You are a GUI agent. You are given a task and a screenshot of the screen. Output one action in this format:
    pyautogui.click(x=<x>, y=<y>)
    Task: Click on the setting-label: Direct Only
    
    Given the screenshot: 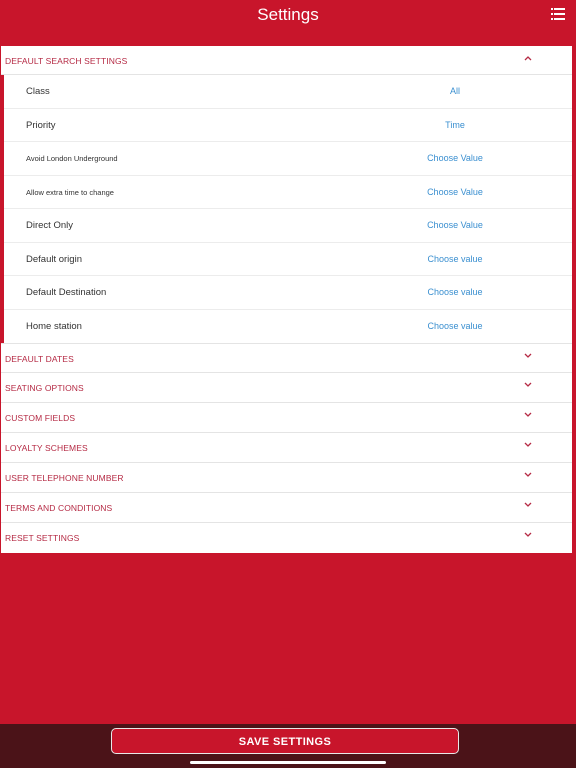 What is the action you would take?
    pyautogui.click(x=49, y=225)
    